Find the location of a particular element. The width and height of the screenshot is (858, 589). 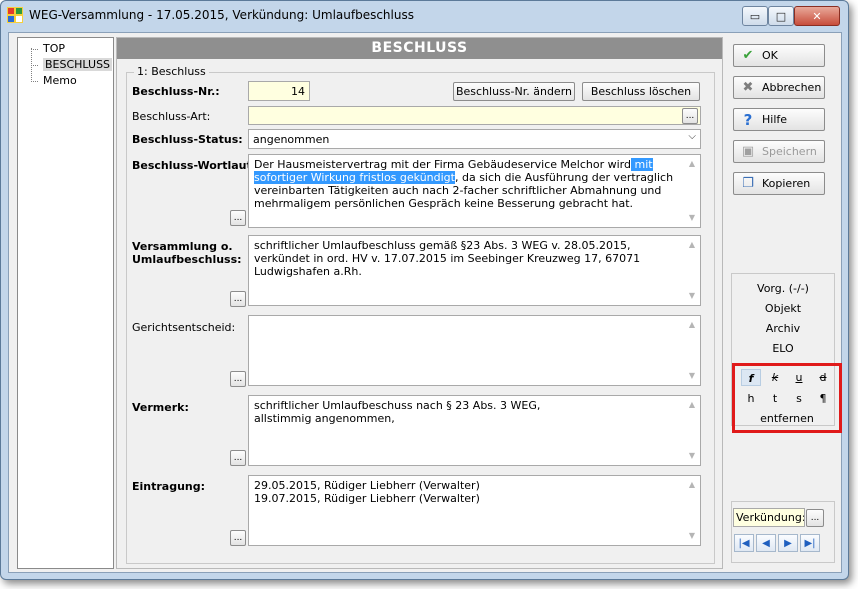

kopieren-label: Kopieren is located at coordinates (786, 183).